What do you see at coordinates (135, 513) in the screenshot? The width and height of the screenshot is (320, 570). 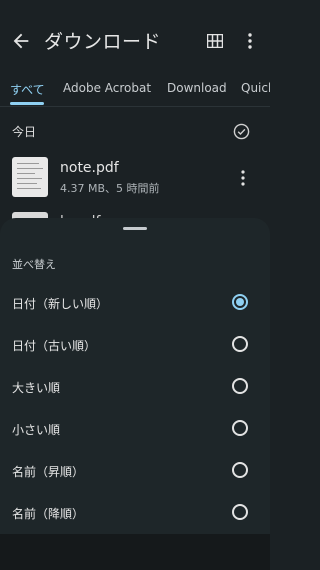 I see `sort-option-name-desc: 名前（降順）` at bounding box center [135, 513].